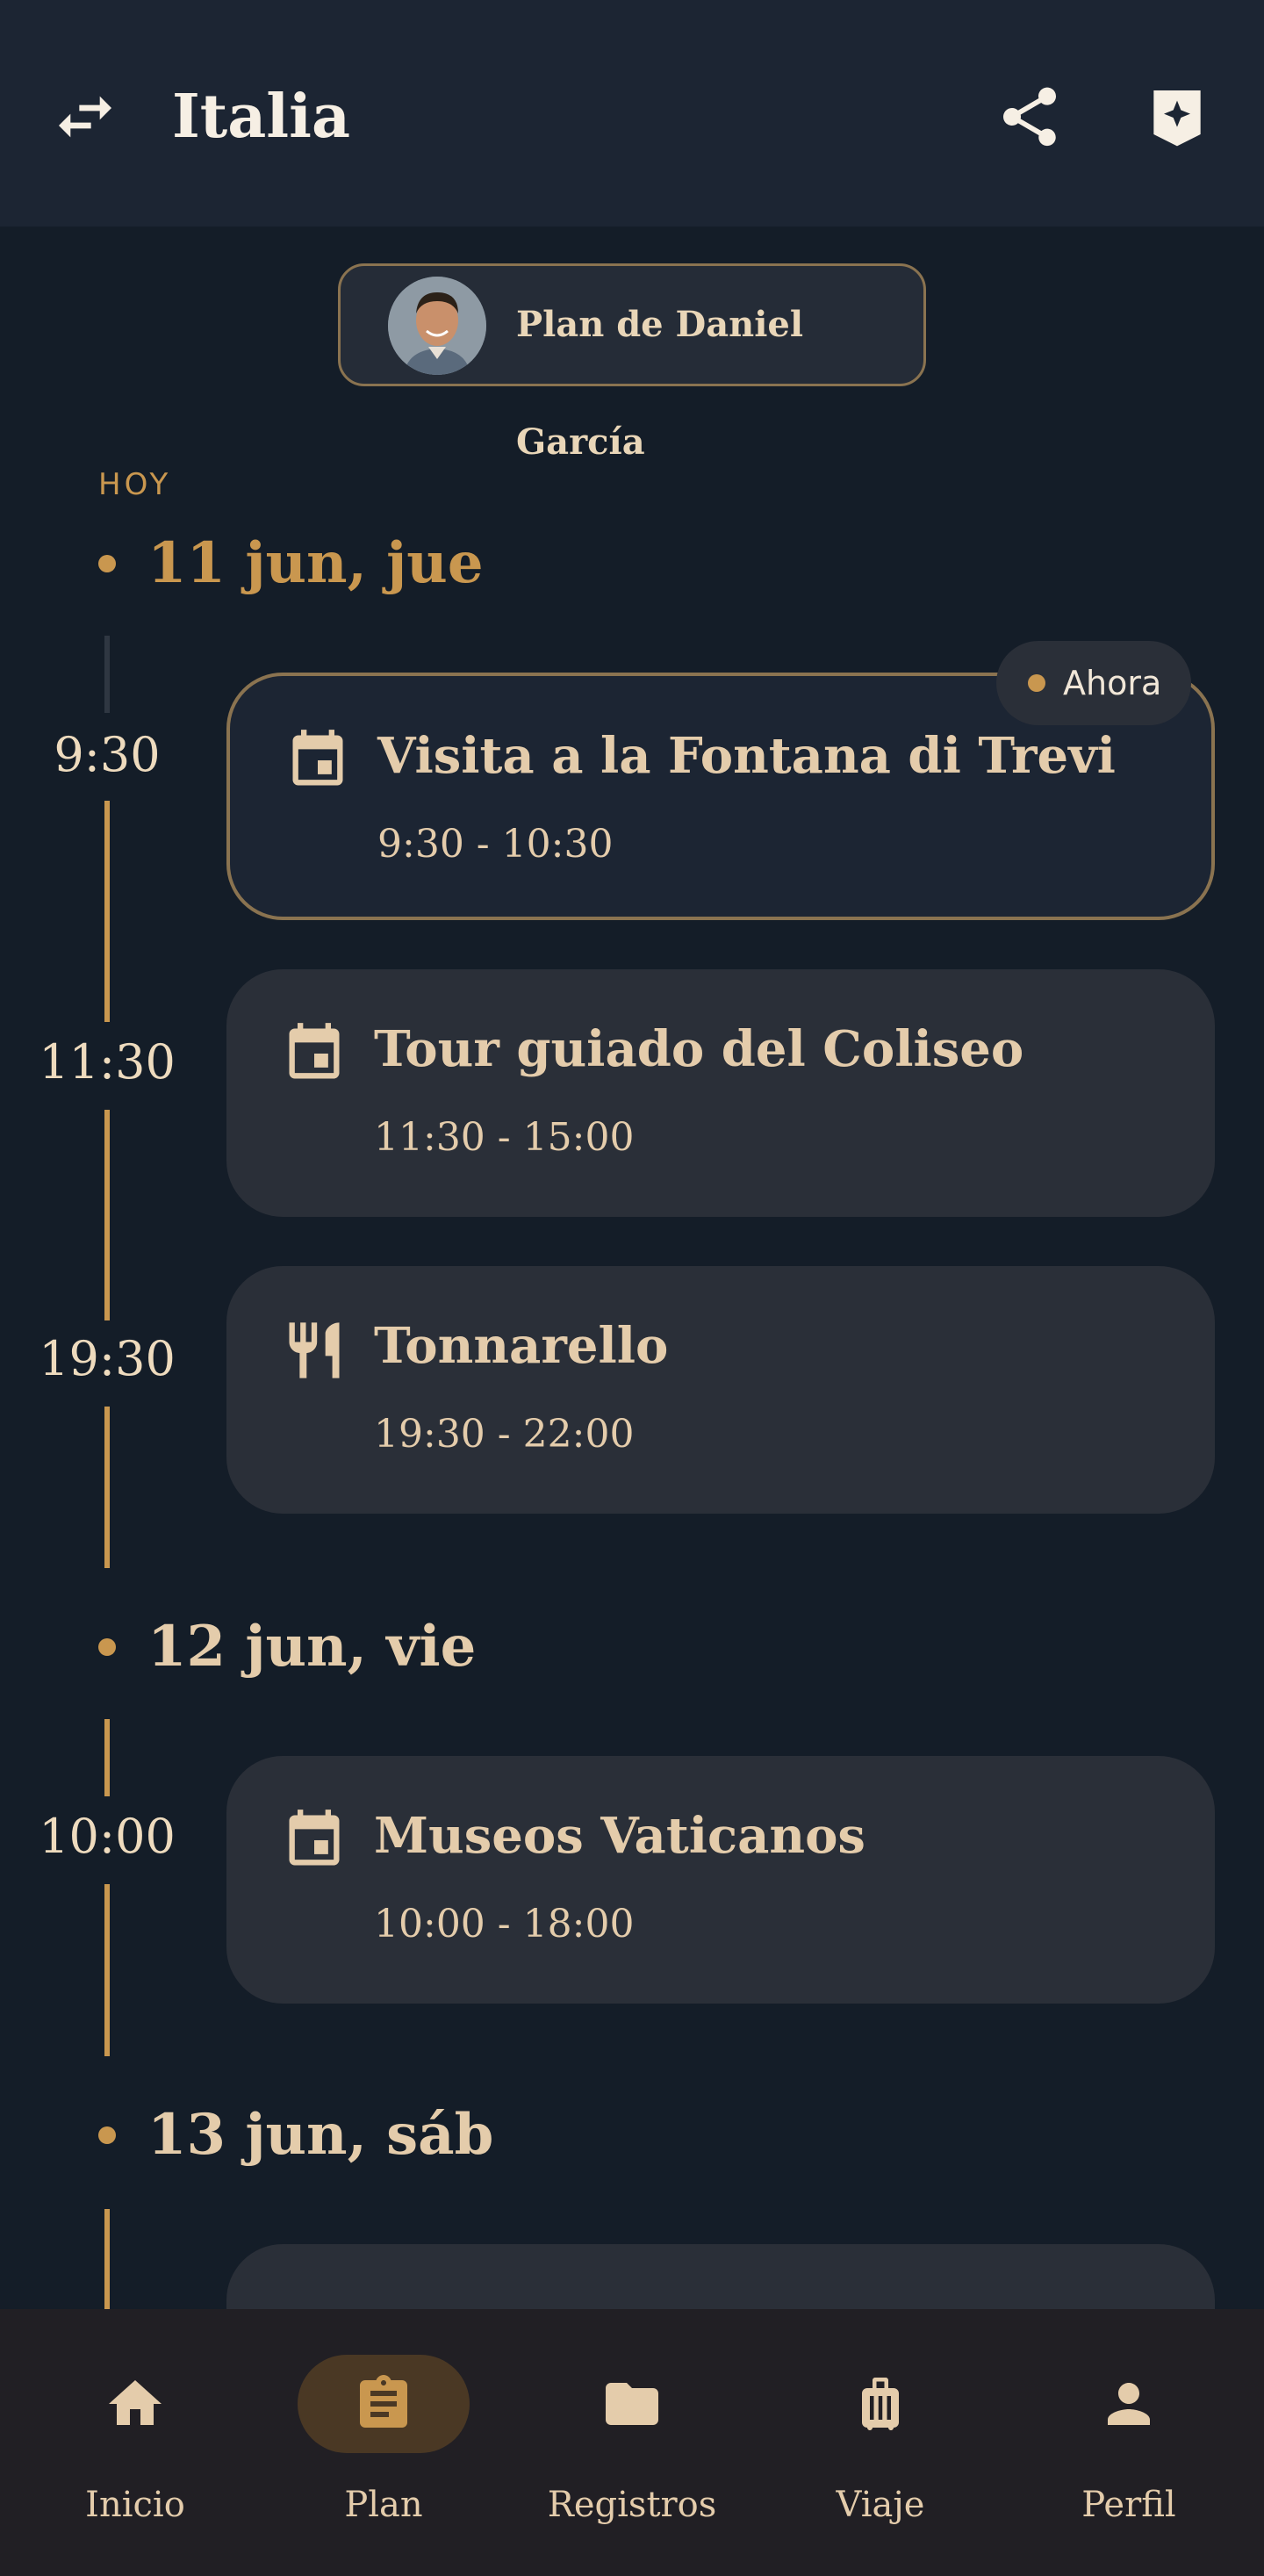 The height and width of the screenshot is (2576, 1264). I want to click on nav-item-viaje: Viaje, so click(880, 2442).